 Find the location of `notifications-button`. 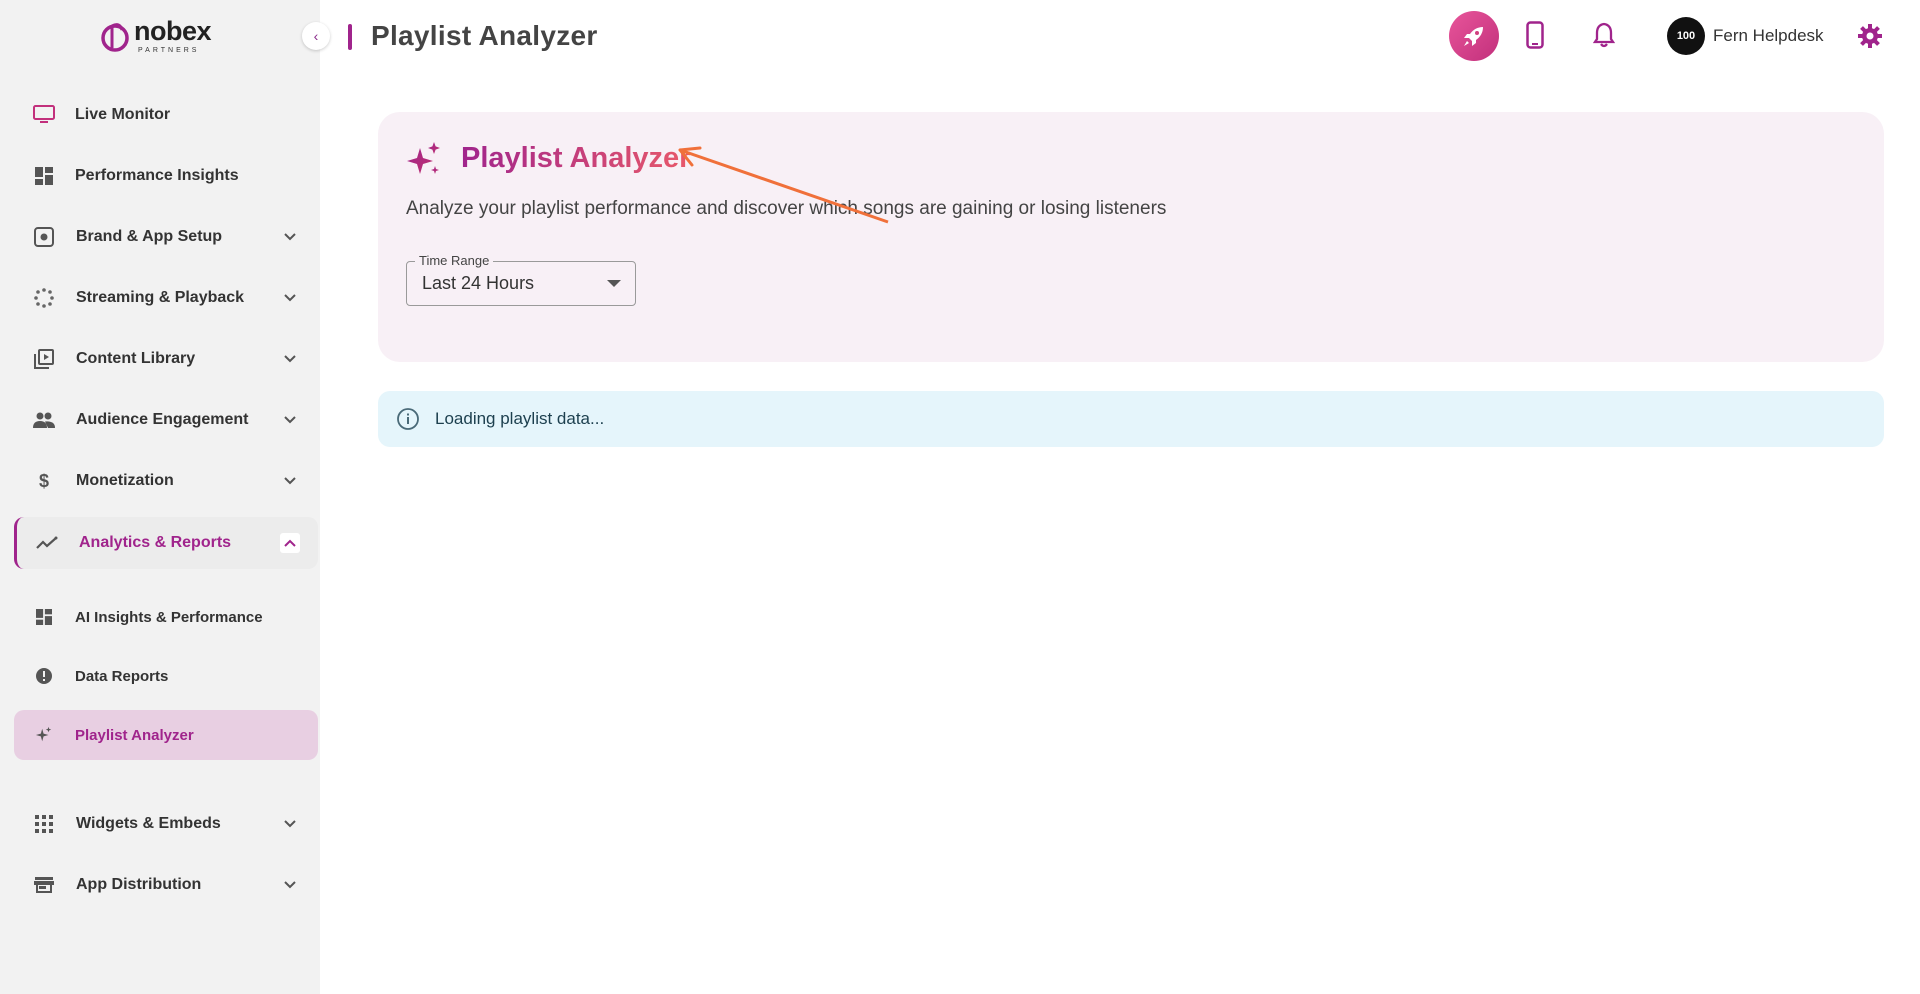

notifications-button is located at coordinates (1604, 35).